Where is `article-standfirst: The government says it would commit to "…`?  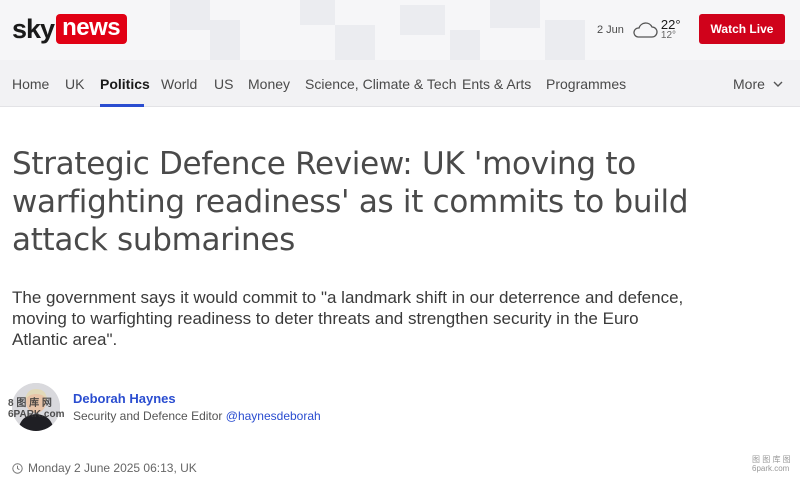 article-standfirst: The government says it would commit to "… is located at coordinates (348, 318).